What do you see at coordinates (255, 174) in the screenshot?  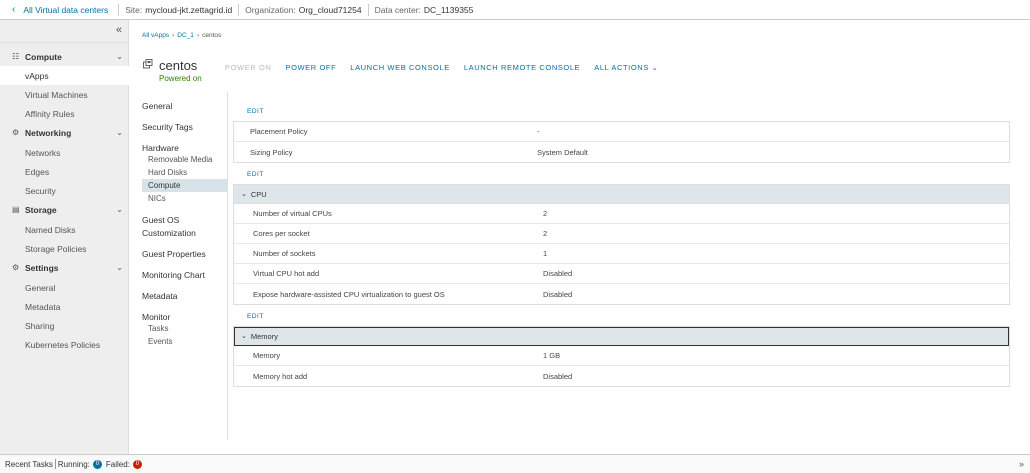 I see `edit-cpu-button: EDIT` at bounding box center [255, 174].